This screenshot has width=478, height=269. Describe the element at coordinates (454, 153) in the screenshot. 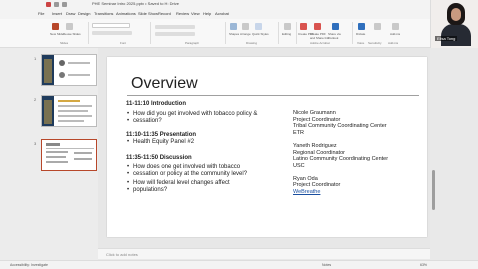

I see `right-panel` at that location.